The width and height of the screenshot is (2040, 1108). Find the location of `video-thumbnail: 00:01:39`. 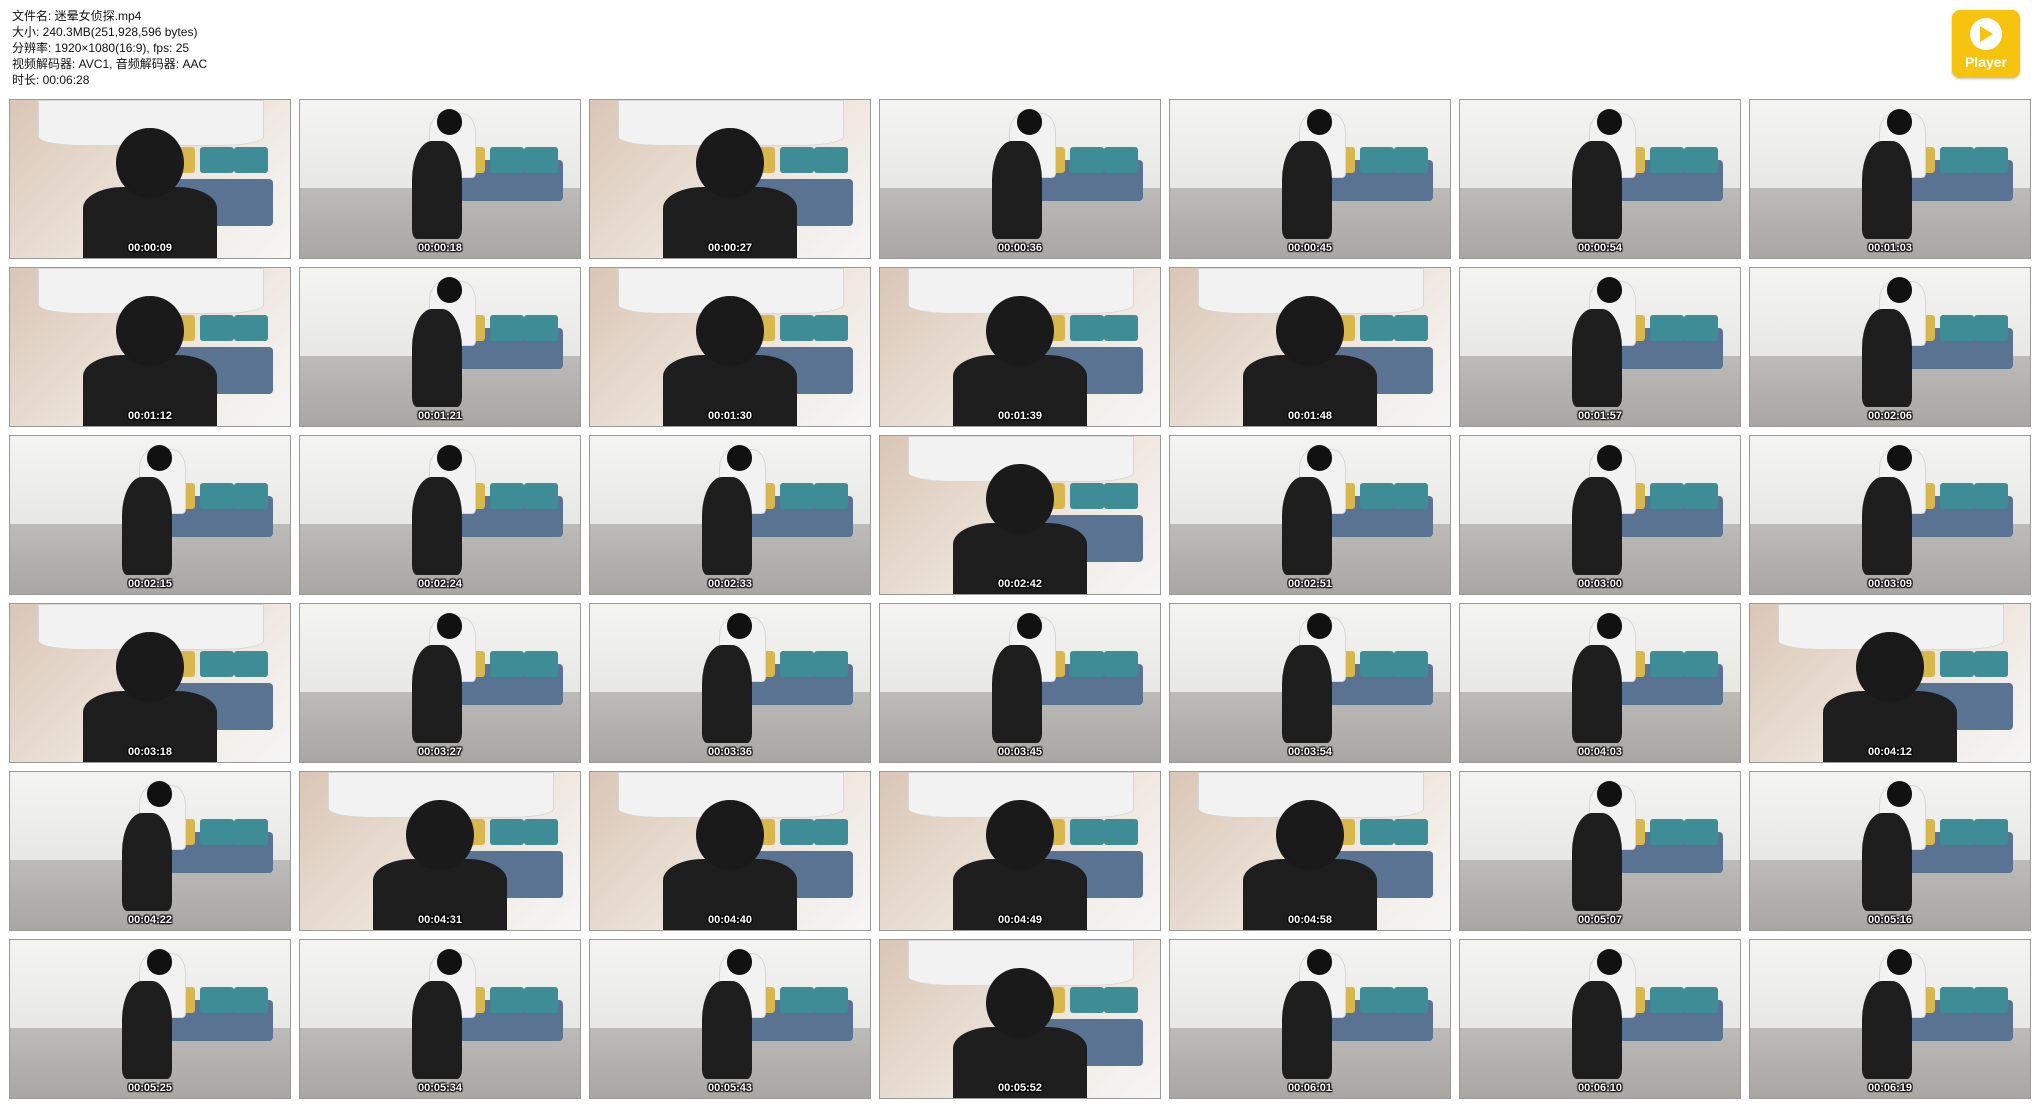

video-thumbnail: 00:01:39 is located at coordinates (1020, 347).